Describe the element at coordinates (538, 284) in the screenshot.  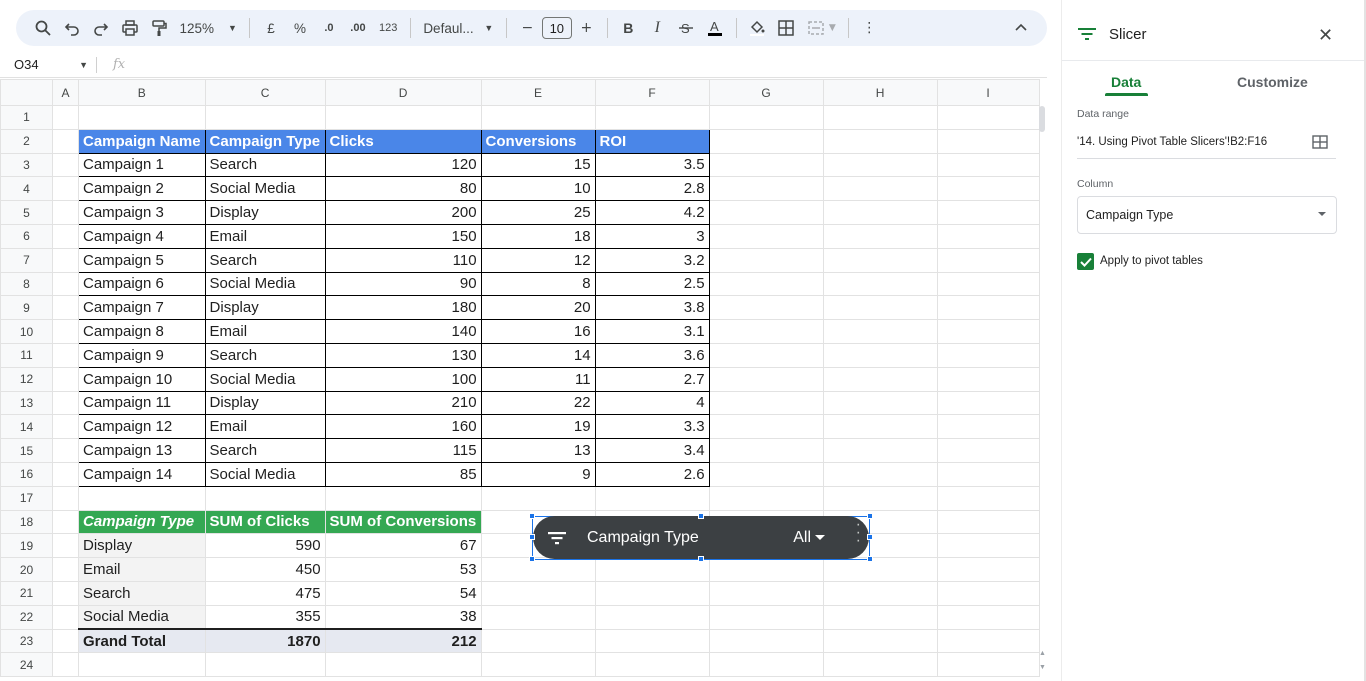
I see `table-cell: 8` at that location.